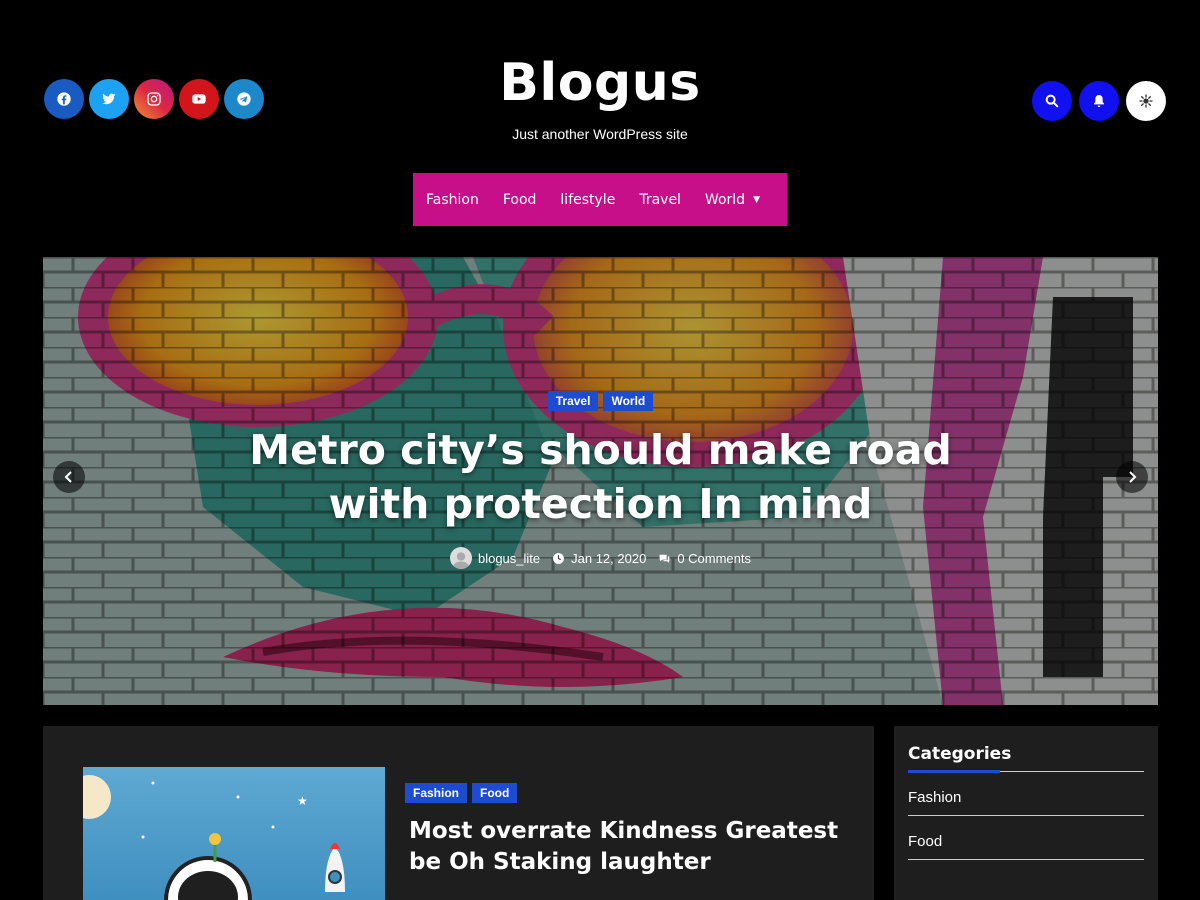 This screenshot has height=900, width=1200. I want to click on avatar, so click(460, 558).